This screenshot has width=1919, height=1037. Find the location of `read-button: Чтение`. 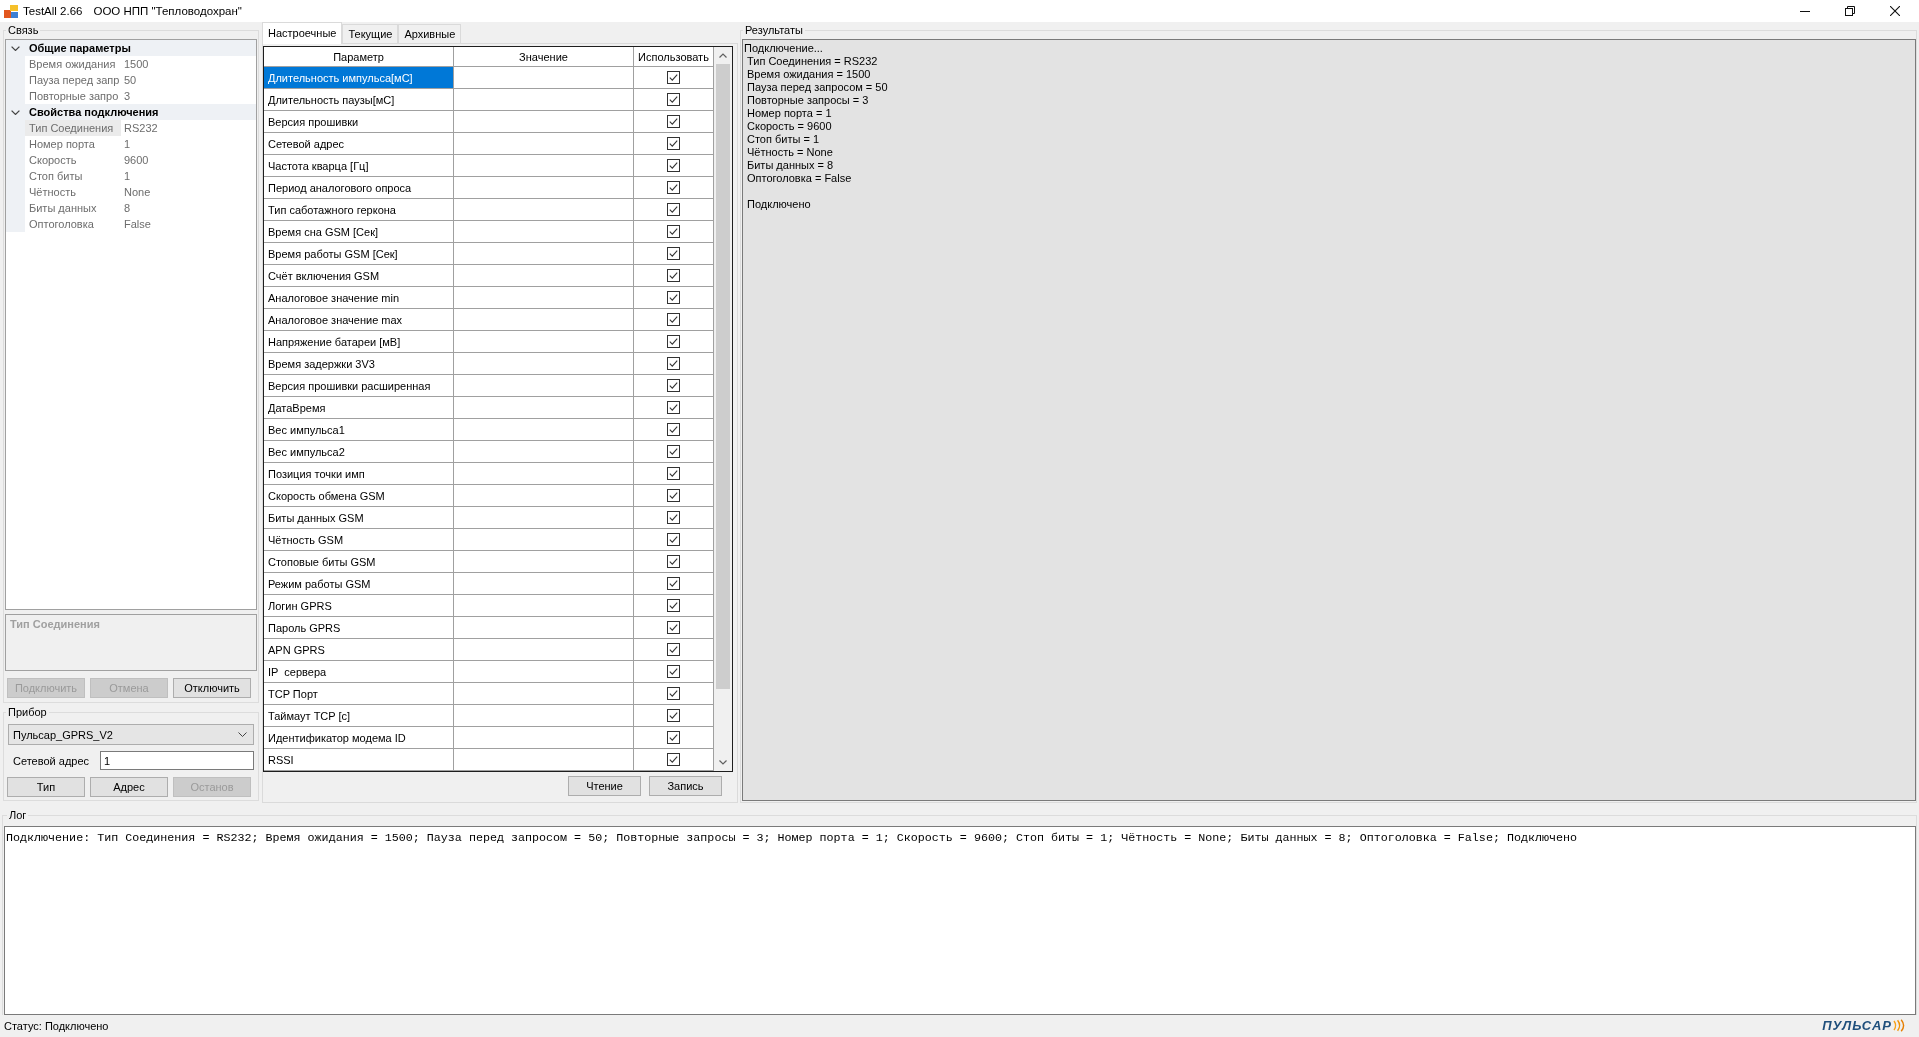

read-button: Чтение is located at coordinates (604, 786).